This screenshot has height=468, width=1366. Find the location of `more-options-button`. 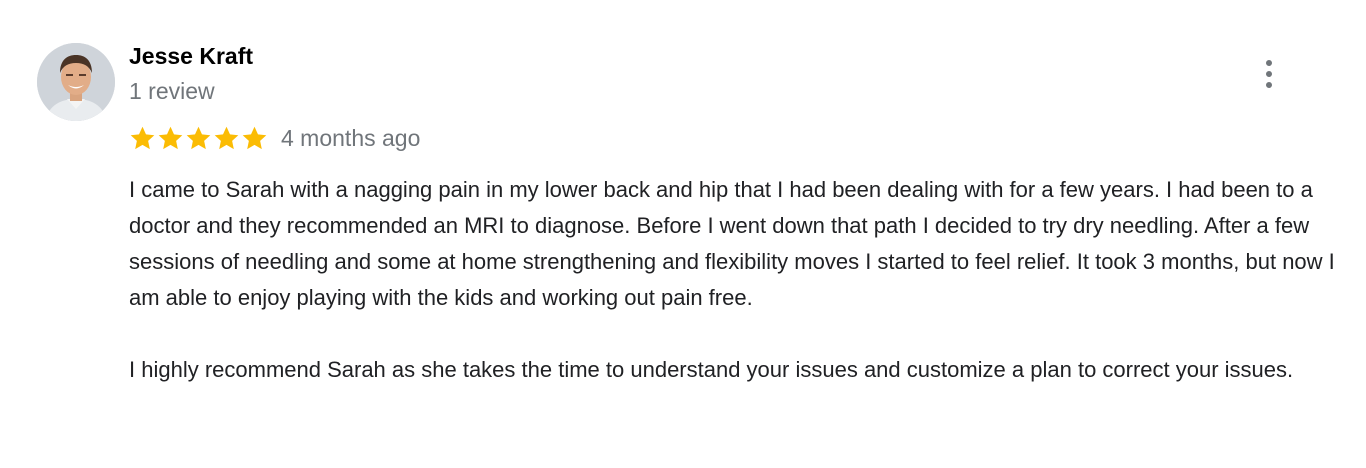

more-options-button is located at coordinates (1269, 74).